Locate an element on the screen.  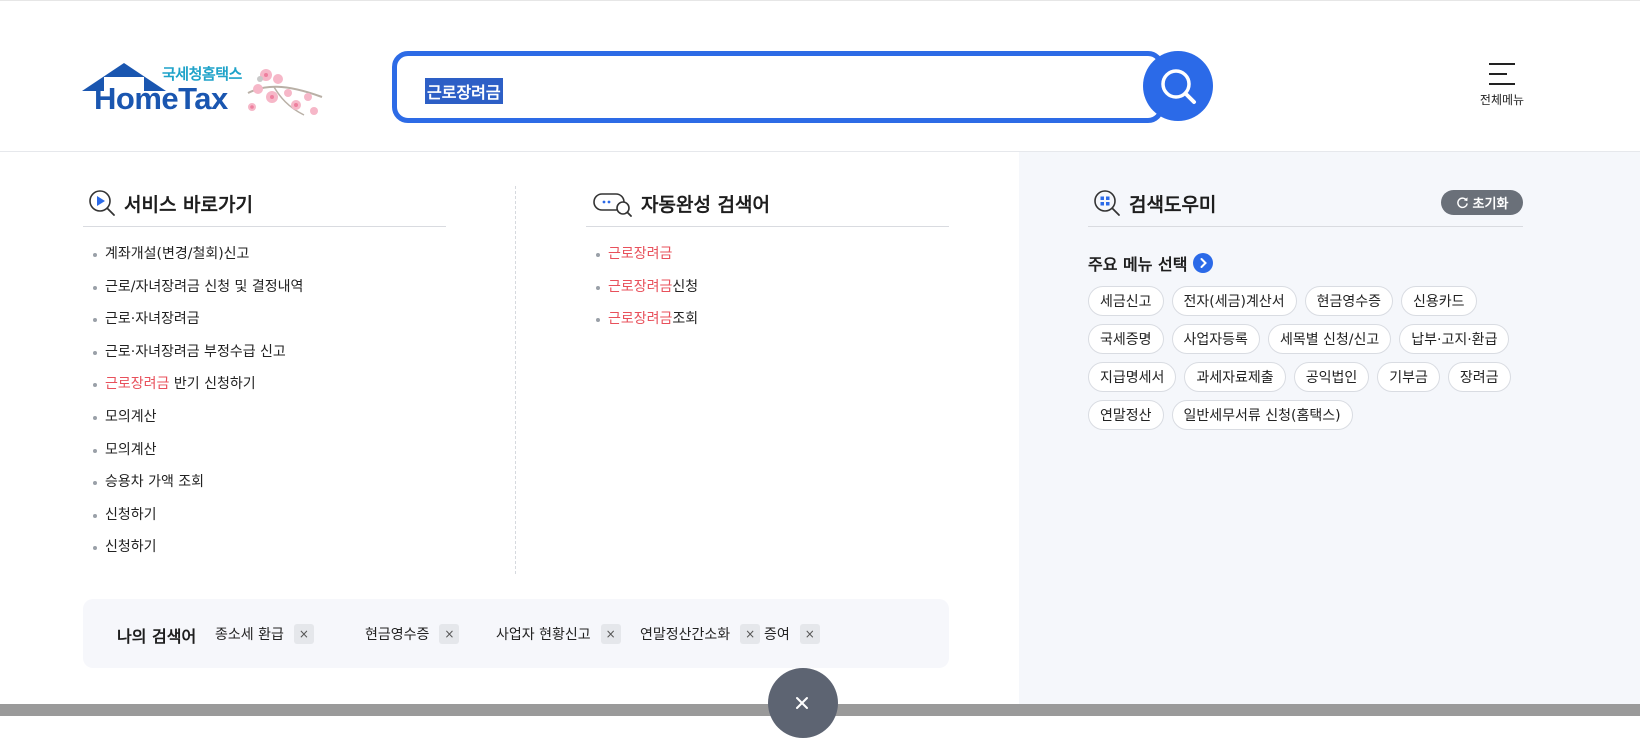
search-box: 근로장려금 is located at coordinates (778, 87).